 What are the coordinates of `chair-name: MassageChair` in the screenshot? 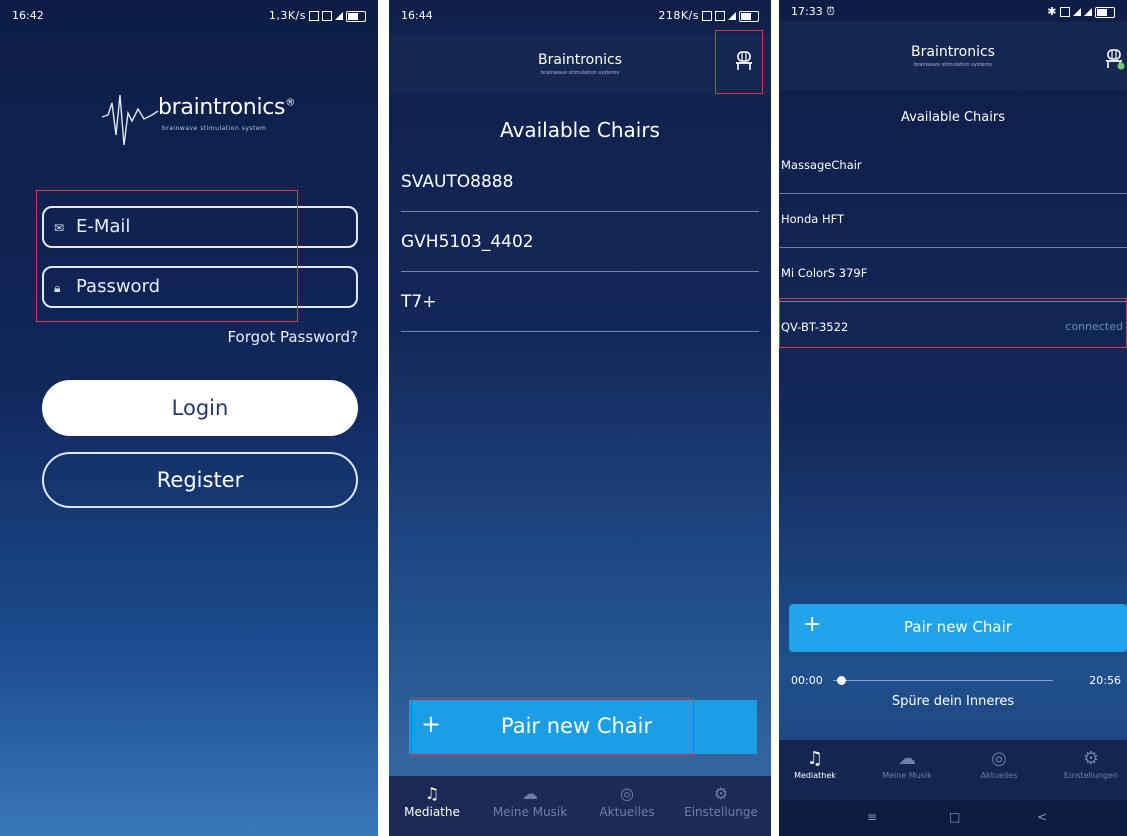 It's located at (821, 165).